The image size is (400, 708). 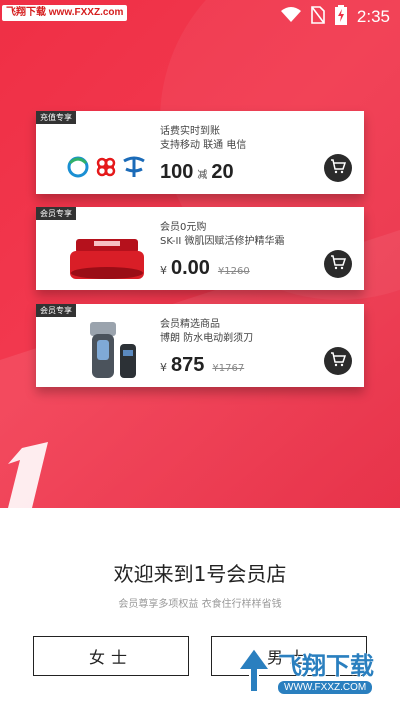 What do you see at coordinates (207, 338) in the screenshot?
I see `card-subtitle: 博朗 防水电动剃须刀` at bounding box center [207, 338].